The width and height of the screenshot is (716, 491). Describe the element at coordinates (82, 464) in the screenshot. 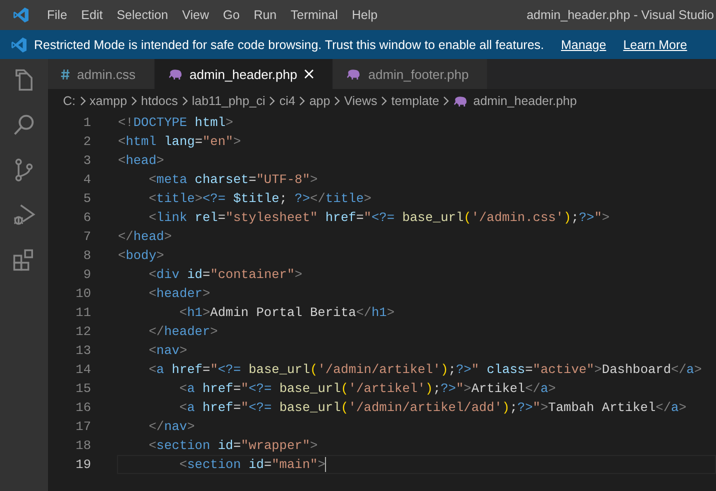

I see `line-number: 19` at that location.